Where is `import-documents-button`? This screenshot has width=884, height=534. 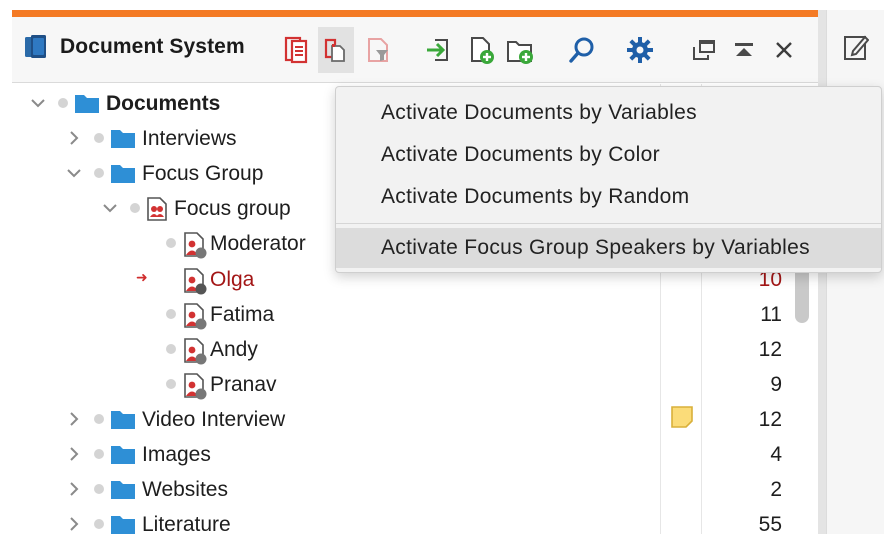 import-documents-button is located at coordinates (438, 50).